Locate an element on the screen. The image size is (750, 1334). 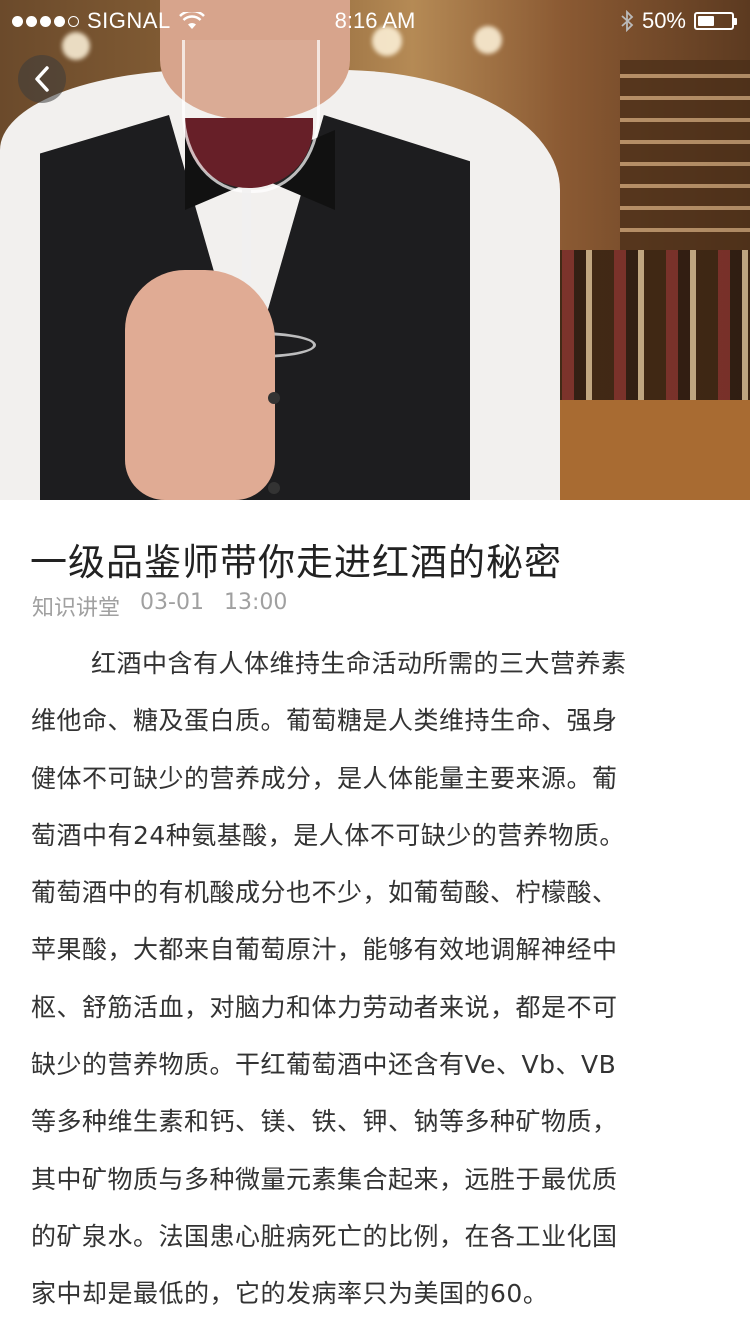
battery-percent: 50% is located at coordinates (663, 20).